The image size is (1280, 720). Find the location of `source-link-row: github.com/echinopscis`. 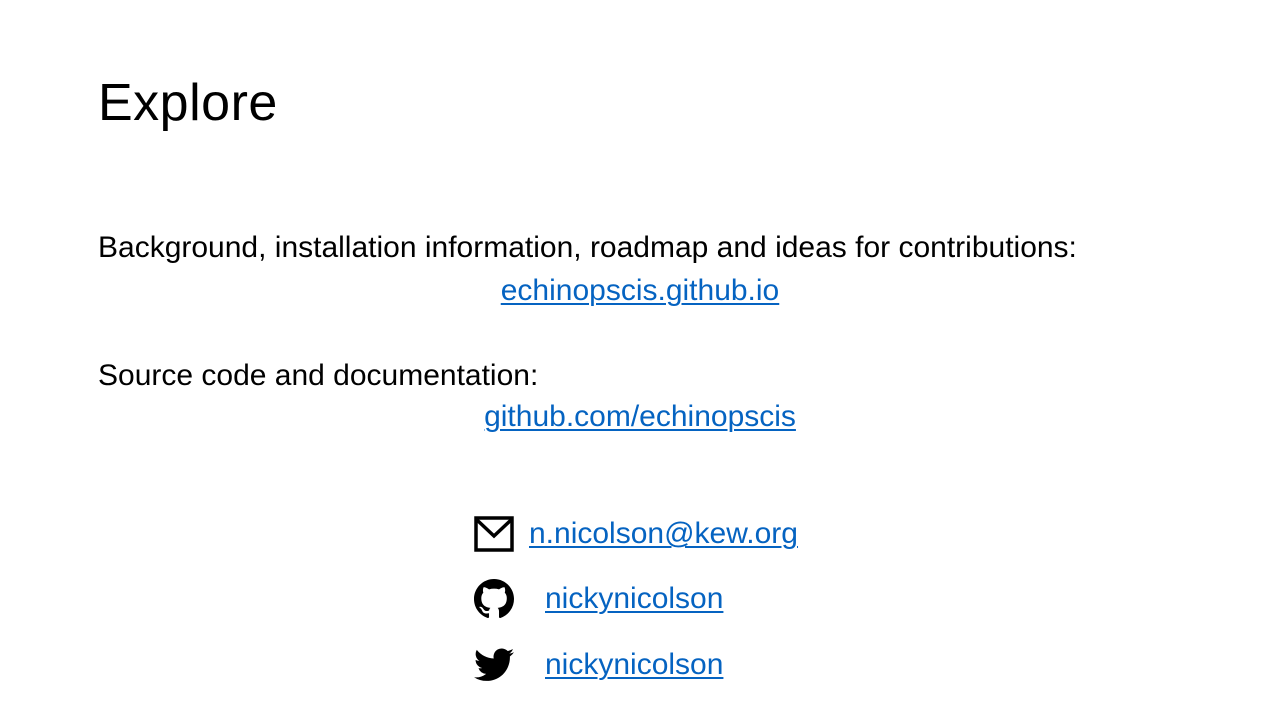

source-link-row: github.com/echinopscis is located at coordinates (640, 417).